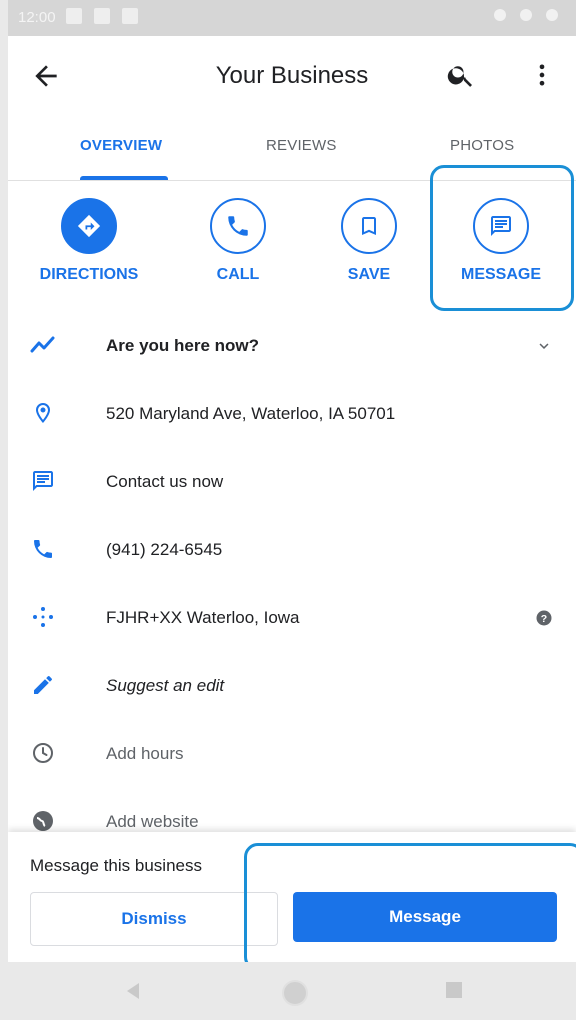 The height and width of the screenshot is (1020, 576). Describe the element at coordinates (292, 482) in the screenshot. I see `list-item-contact: Contact us now` at that location.